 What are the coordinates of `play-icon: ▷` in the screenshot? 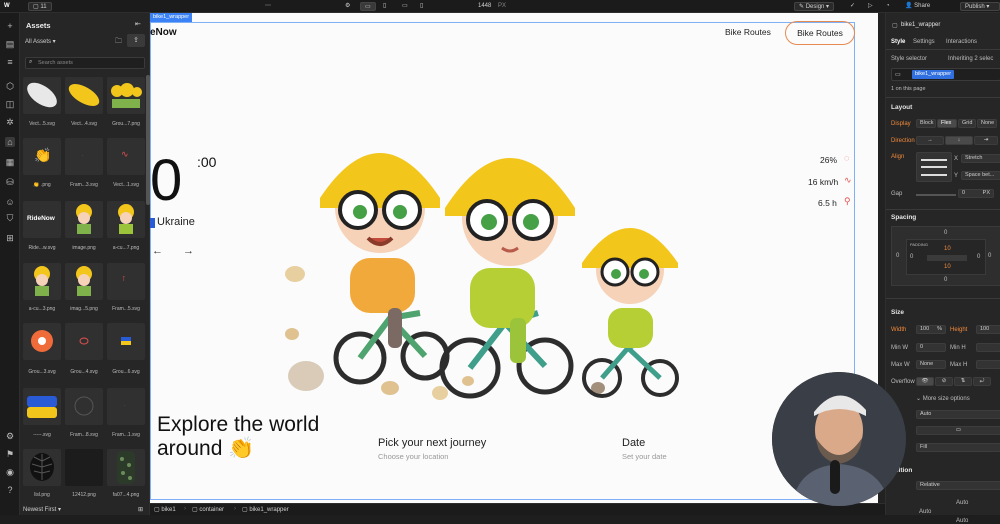 It's located at (870, 6).